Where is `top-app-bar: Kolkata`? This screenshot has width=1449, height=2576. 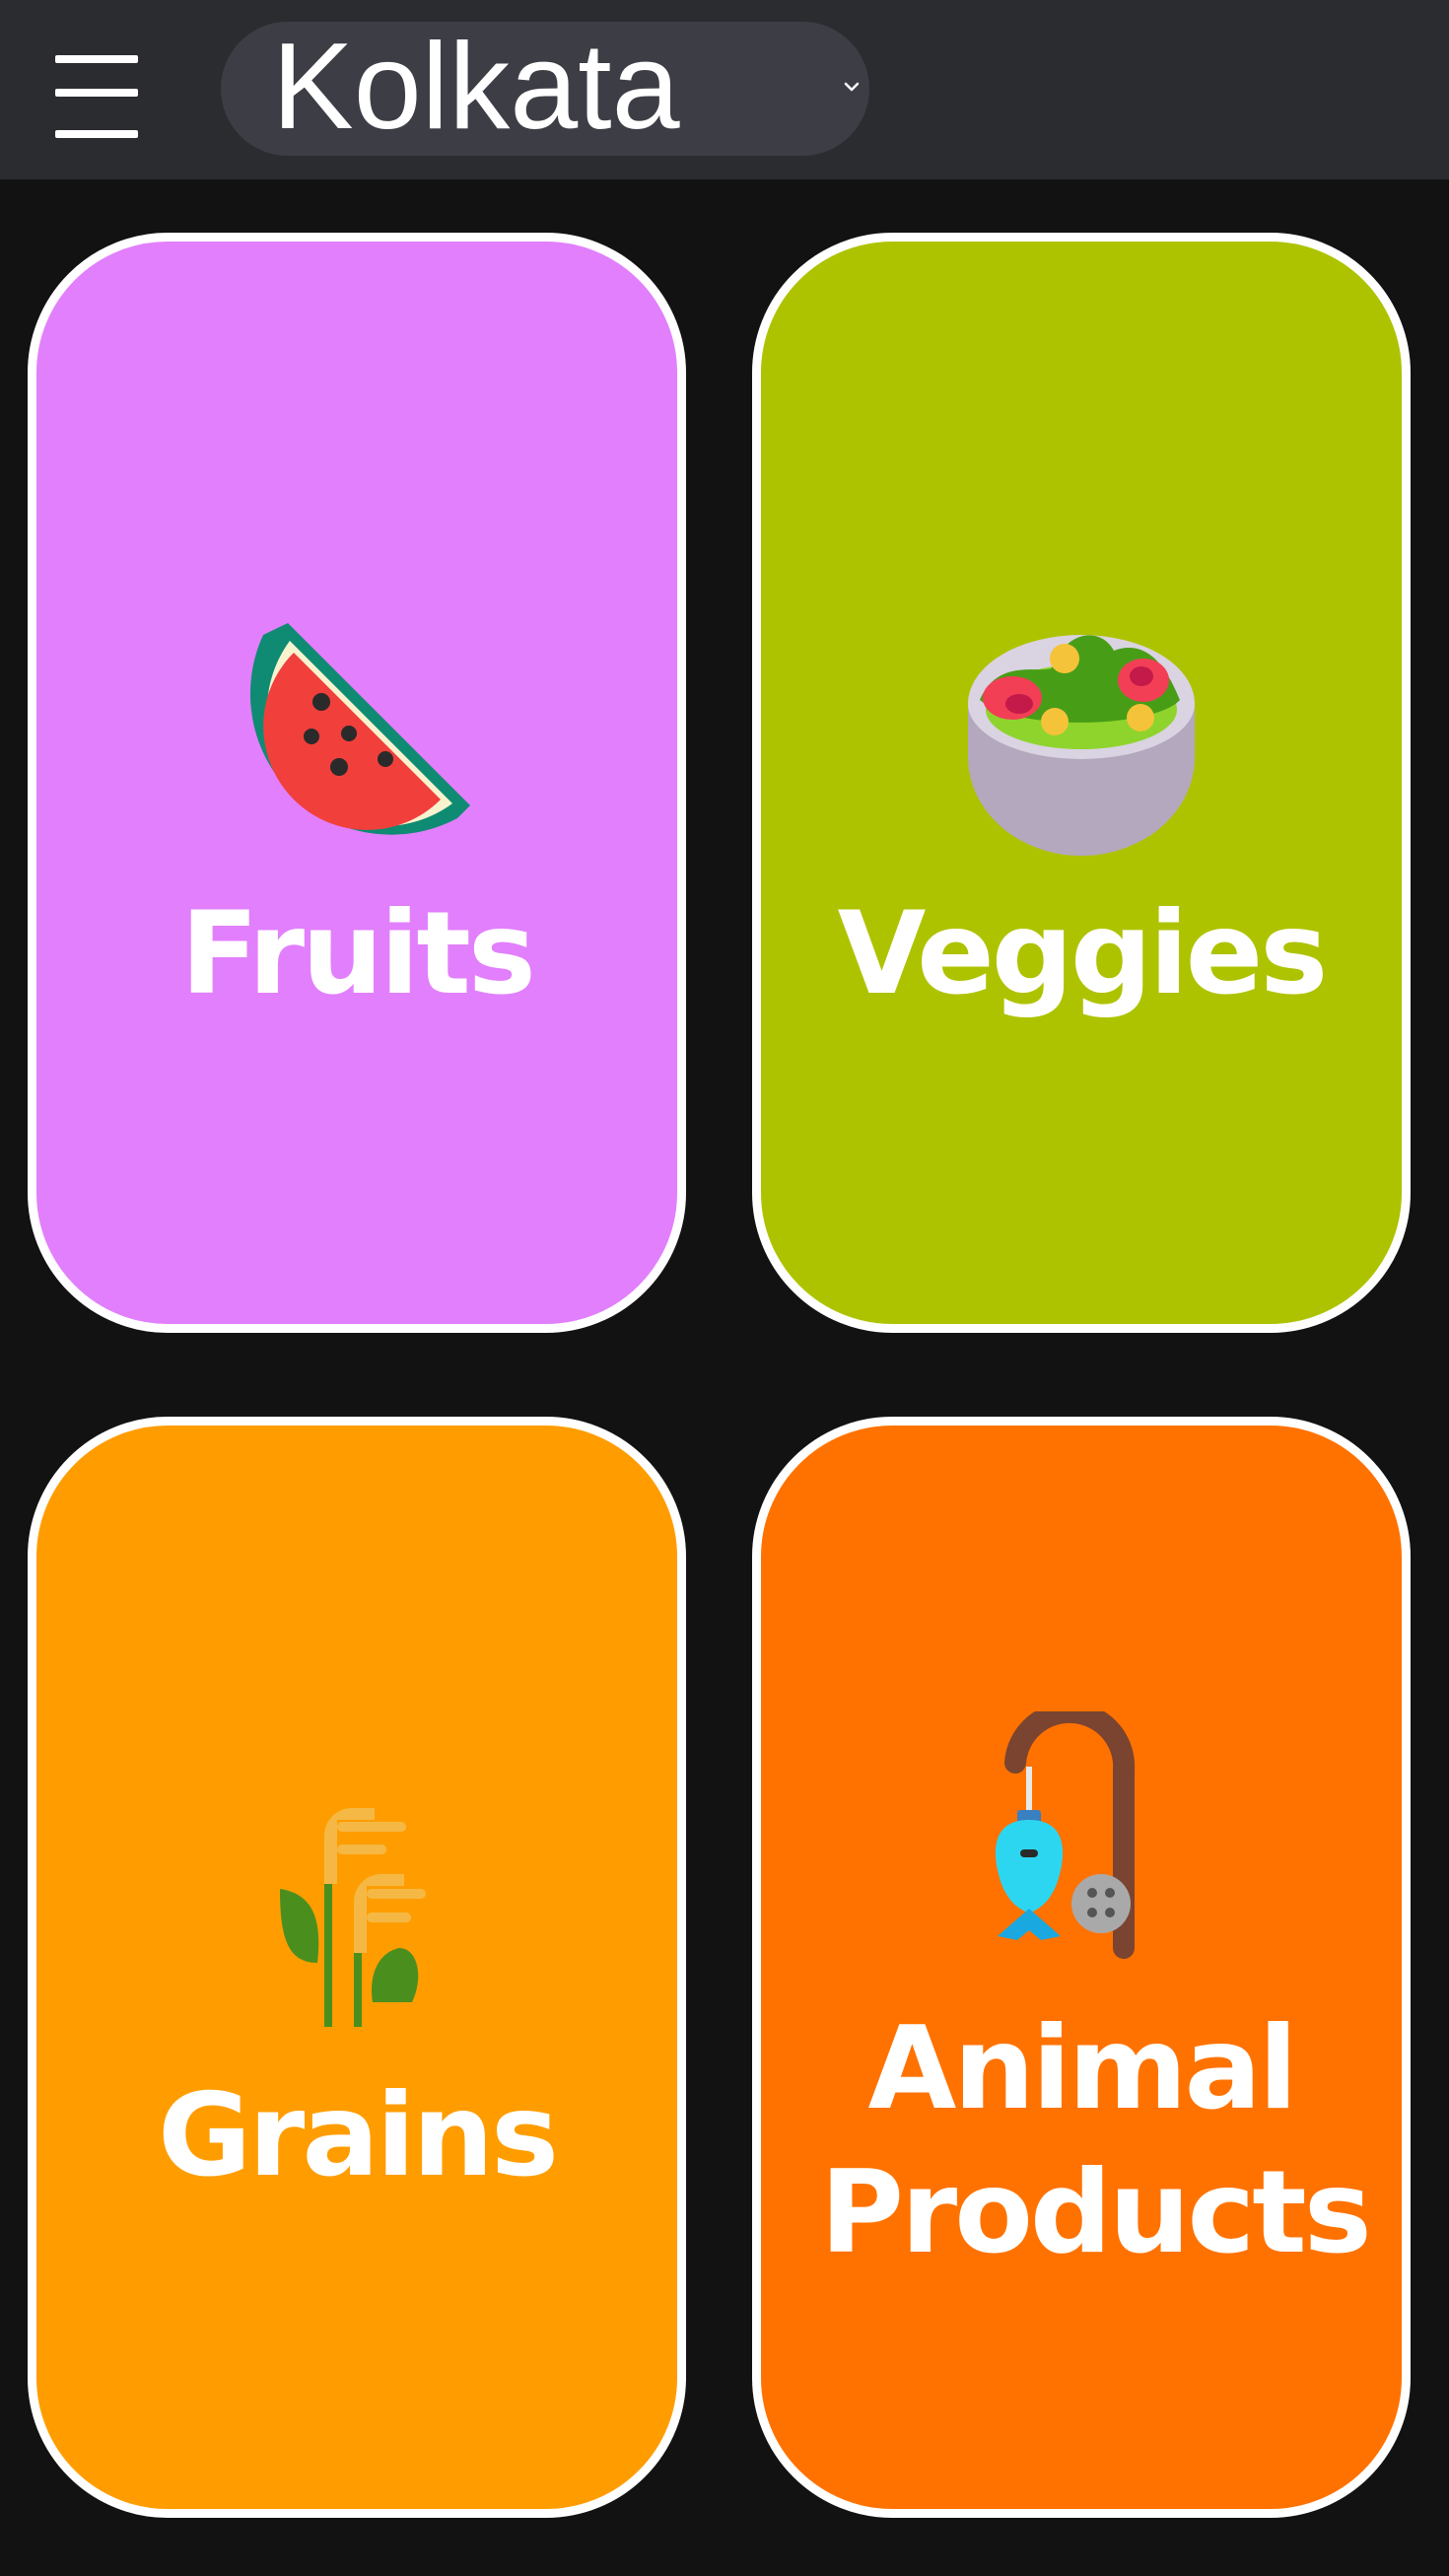 top-app-bar: Kolkata is located at coordinates (724, 90).